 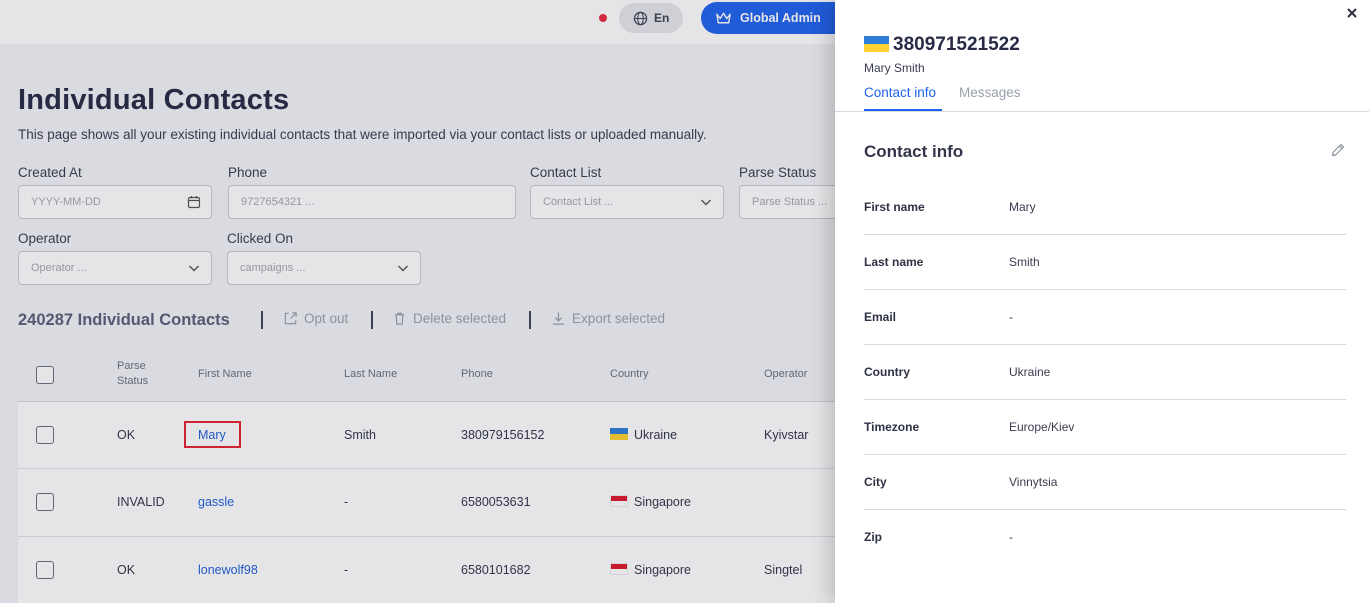 I want to click on info-row-city: City Vinnytsia, so click(x=1105, y=482).